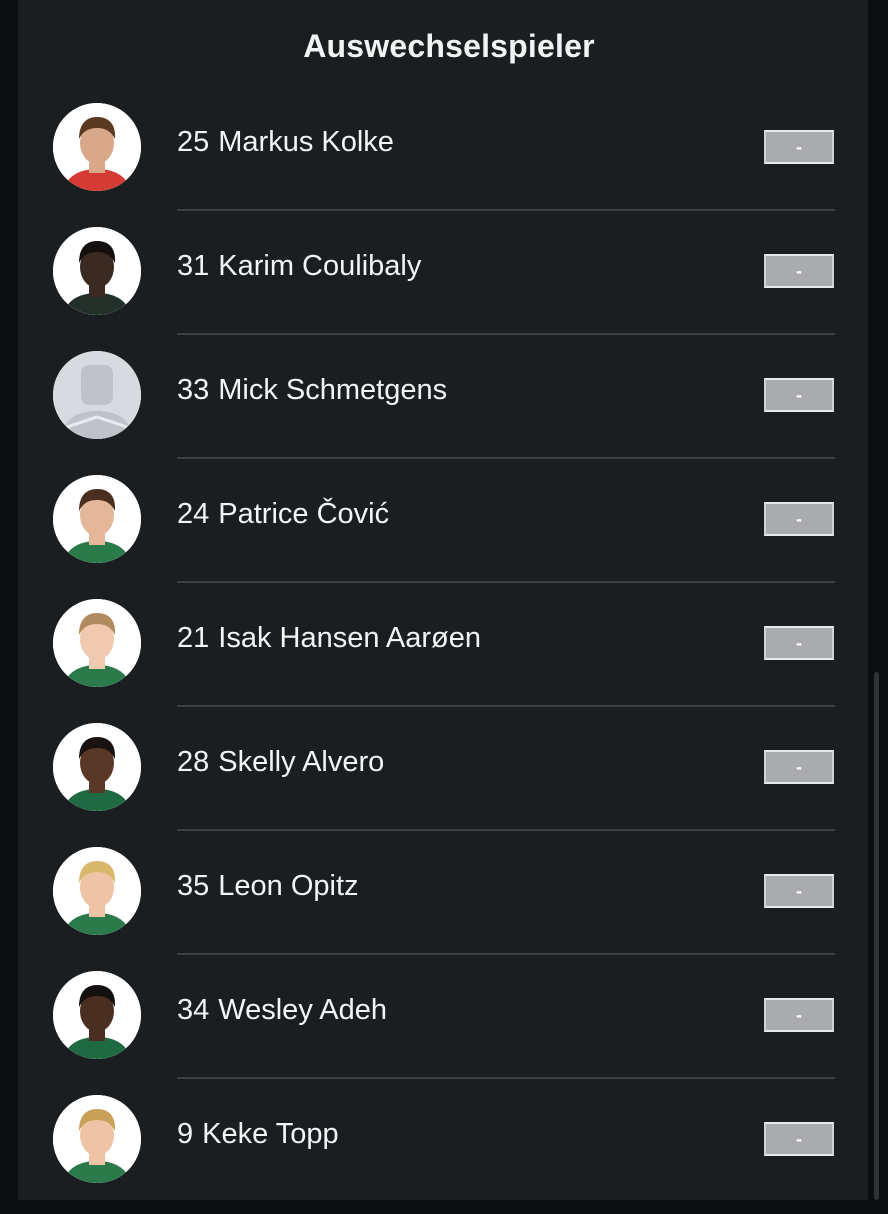 Image resolution: width=888 pixels, height=1214 pixels. What do you see at coordinates (193, 390) in the screenshot?
I see `player-number: 33` at bounding box center [193, 390].